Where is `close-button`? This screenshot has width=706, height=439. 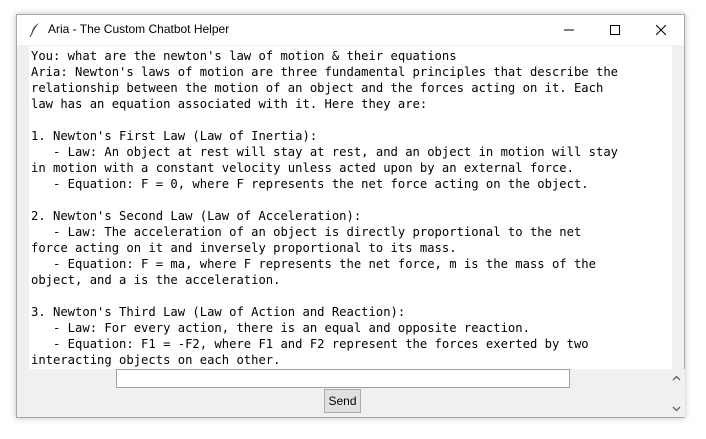
close-button is located at coordinates (661, 30).